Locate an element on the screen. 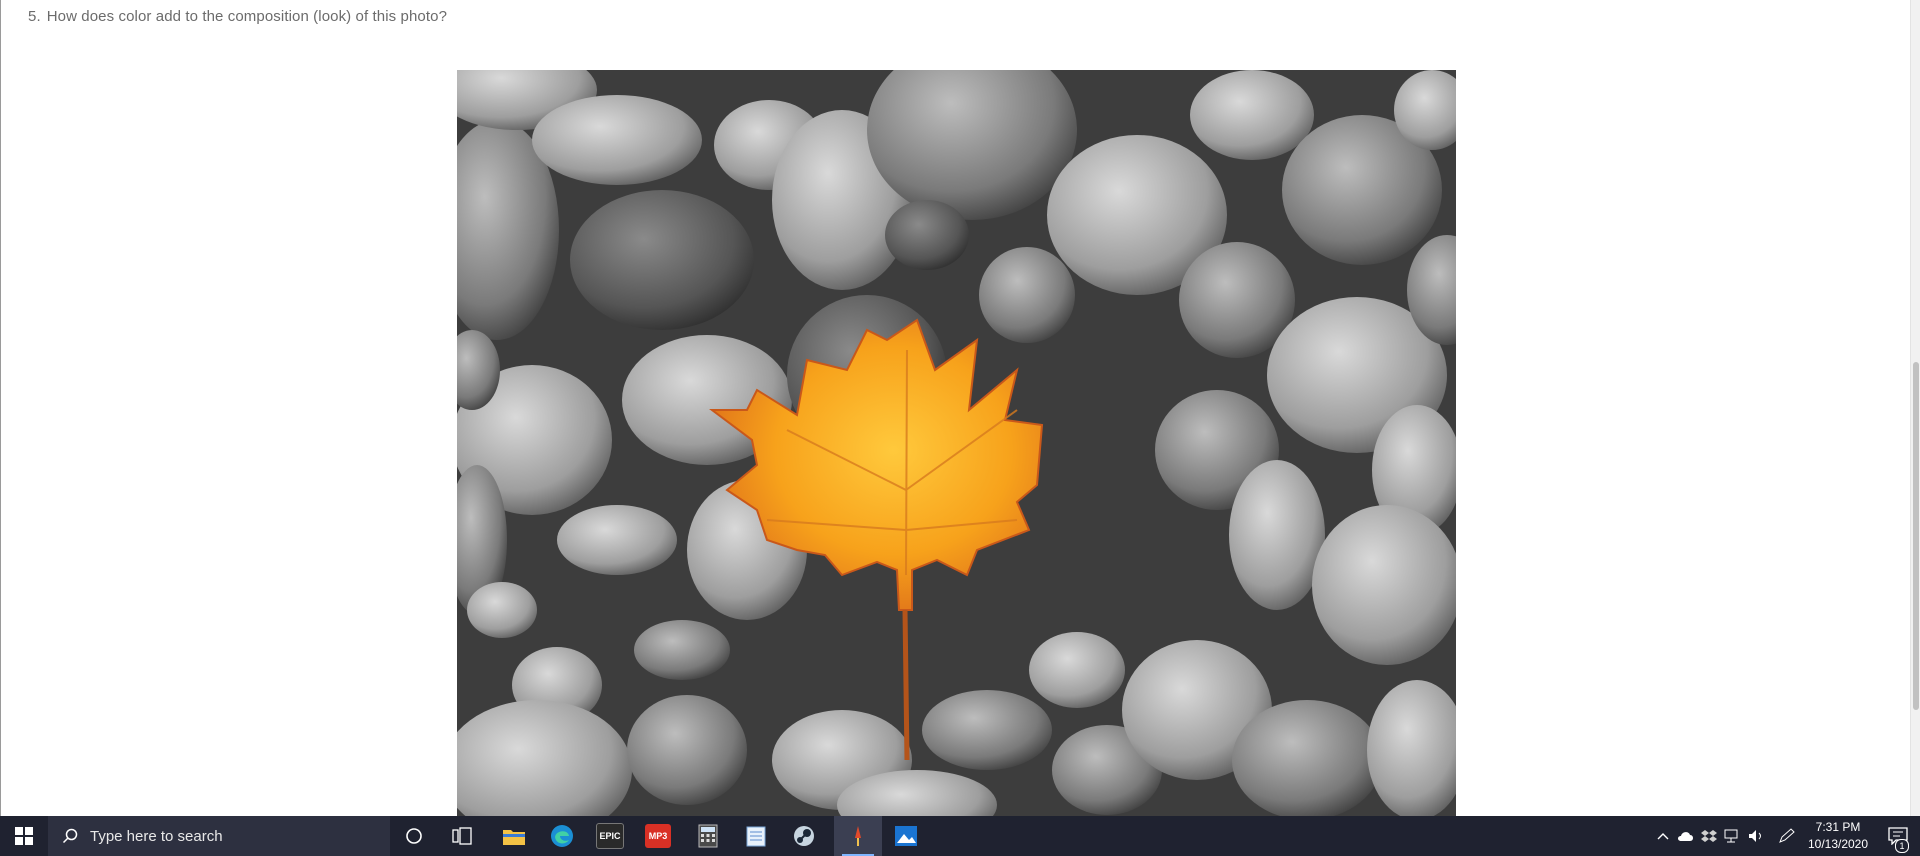 The width and height of the screenshot is (1920, 856). photos-icon is located at coordinates (906, 836).